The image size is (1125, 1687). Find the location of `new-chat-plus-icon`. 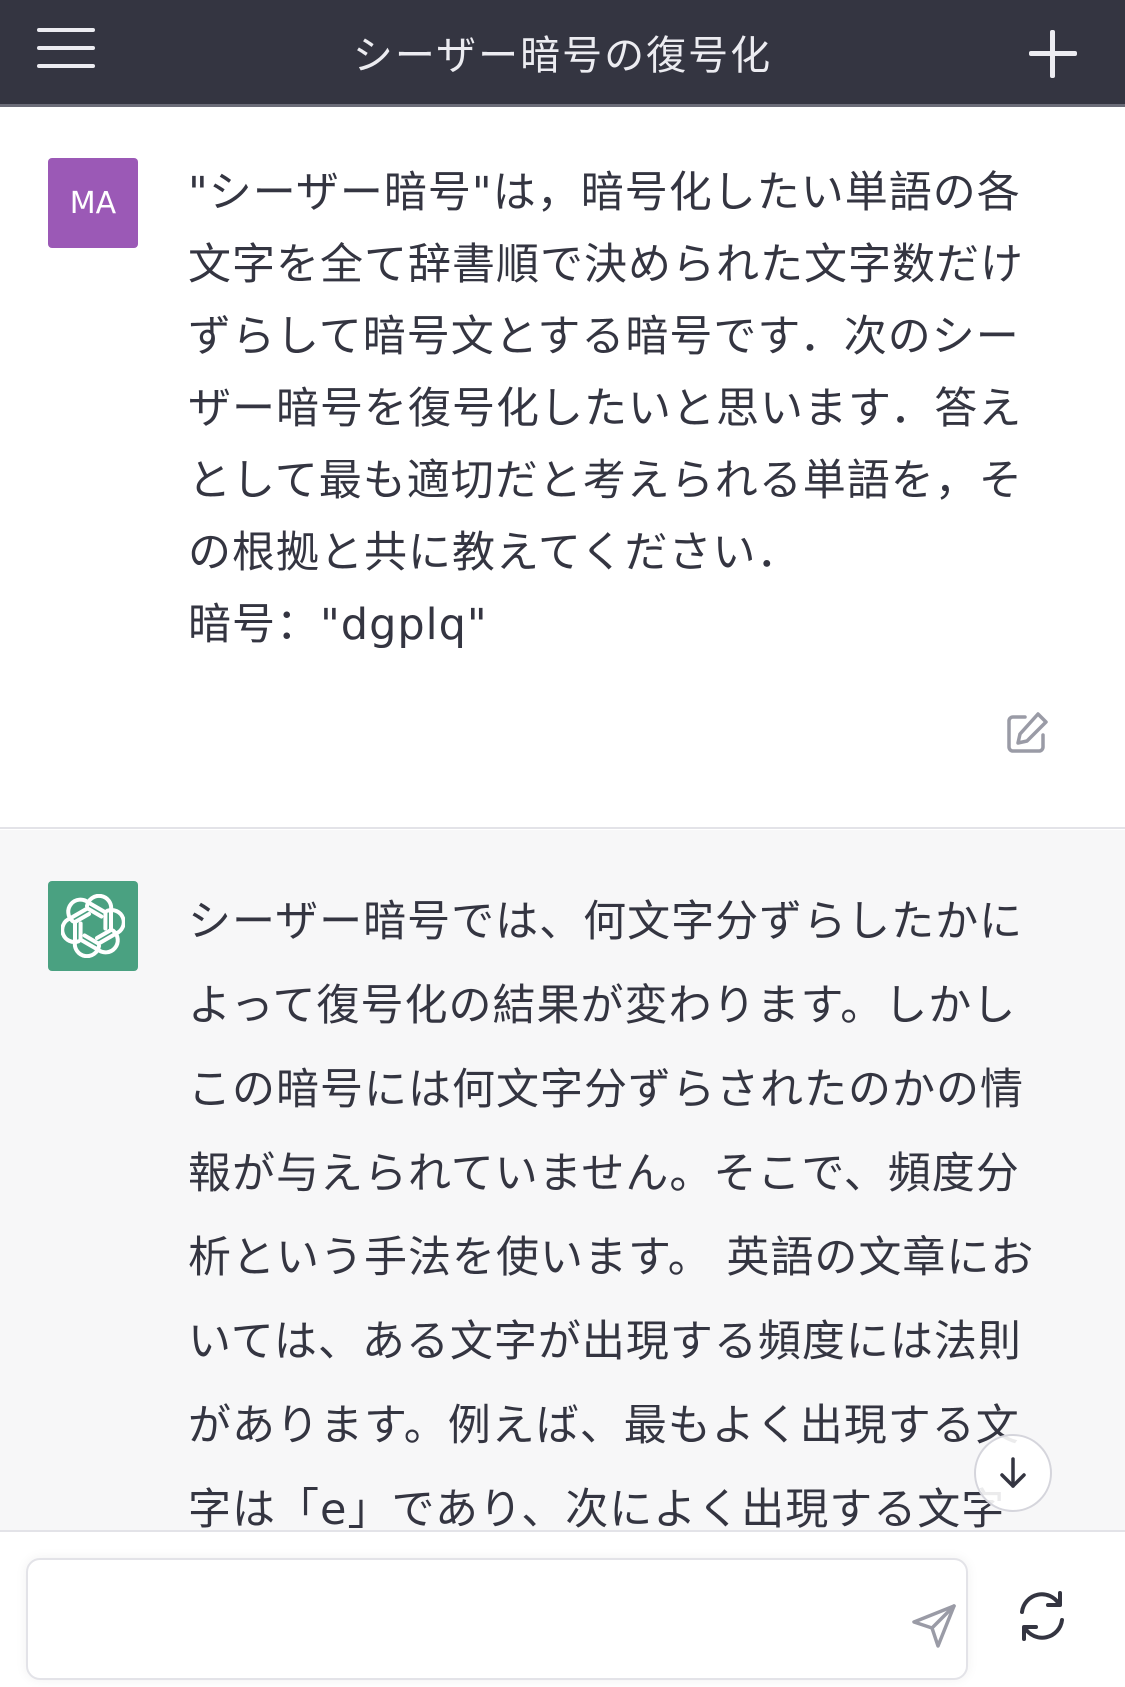

new-chat-plus-icon is located at coordinates (1053, 54).